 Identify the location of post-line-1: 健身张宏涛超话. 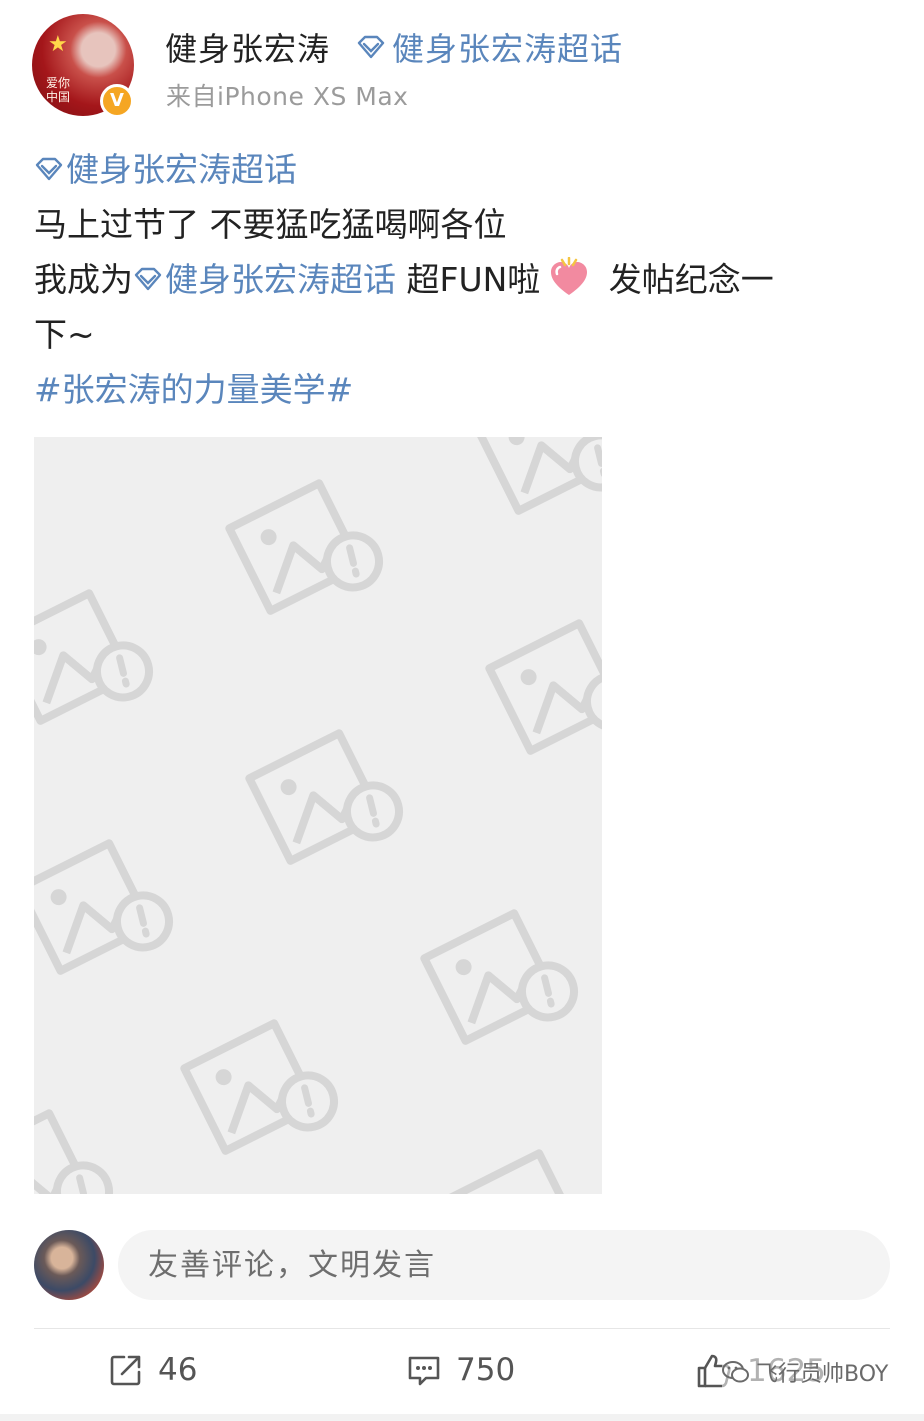
(464, 169).